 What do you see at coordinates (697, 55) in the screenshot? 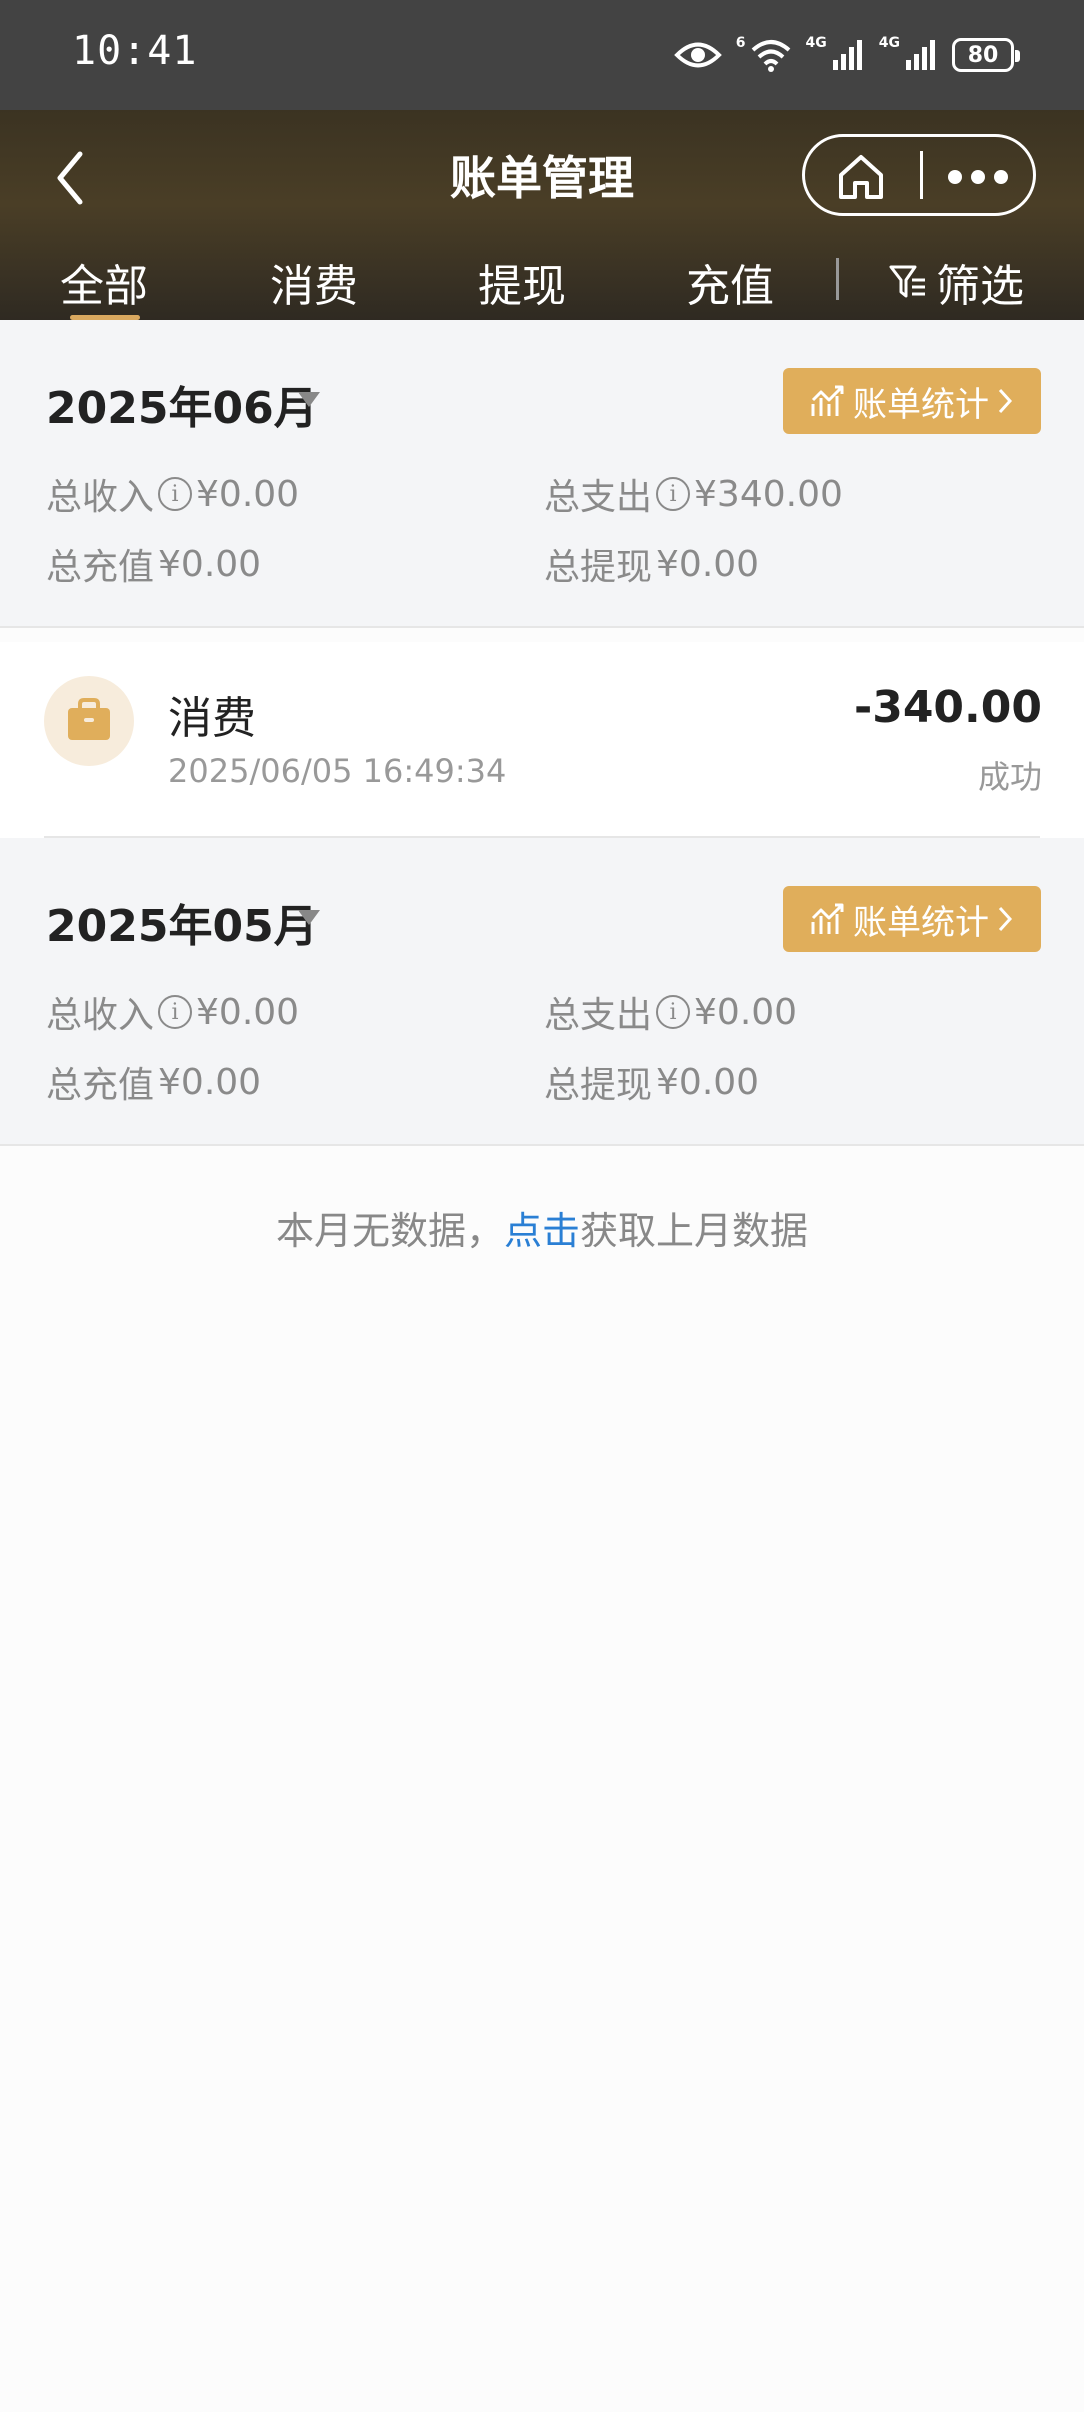
I see `eye-icon` at bounding box center [697, 55].